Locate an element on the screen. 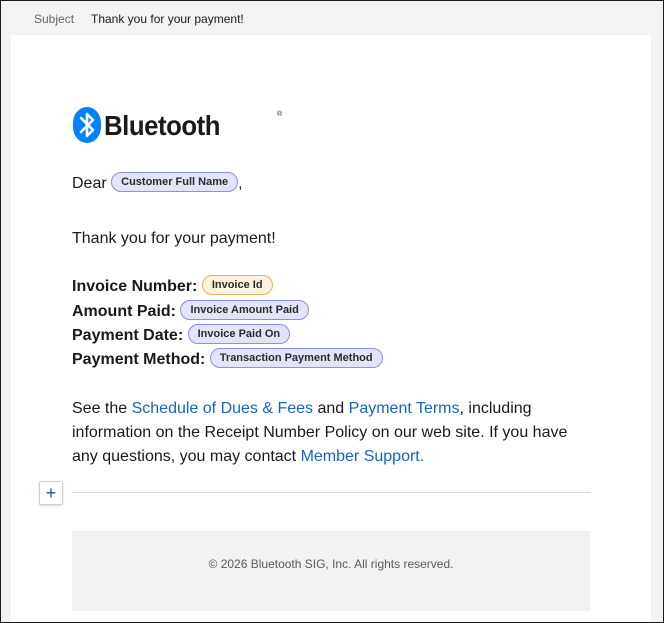  schedule-of-dues-link: Schedule of Dues & Fees is located at coordinates (222, 408).